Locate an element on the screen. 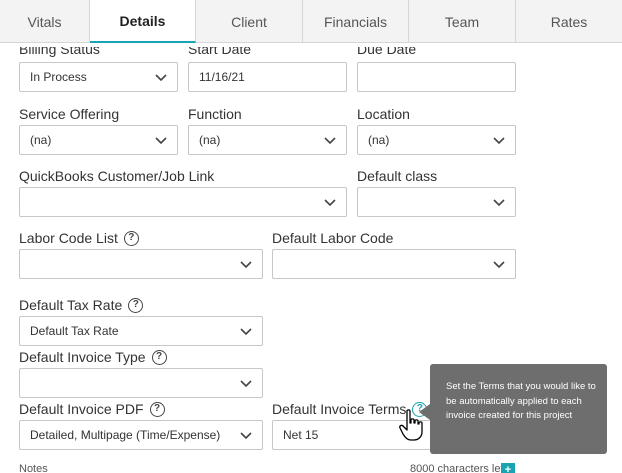  default-labor-code-select is located at coordinates (394, 264).